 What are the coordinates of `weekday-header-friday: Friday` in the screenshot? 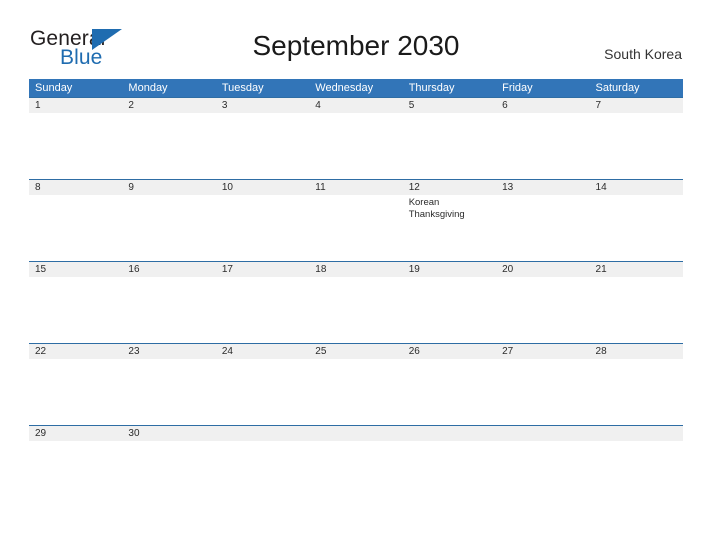 It's located at (517, 88).